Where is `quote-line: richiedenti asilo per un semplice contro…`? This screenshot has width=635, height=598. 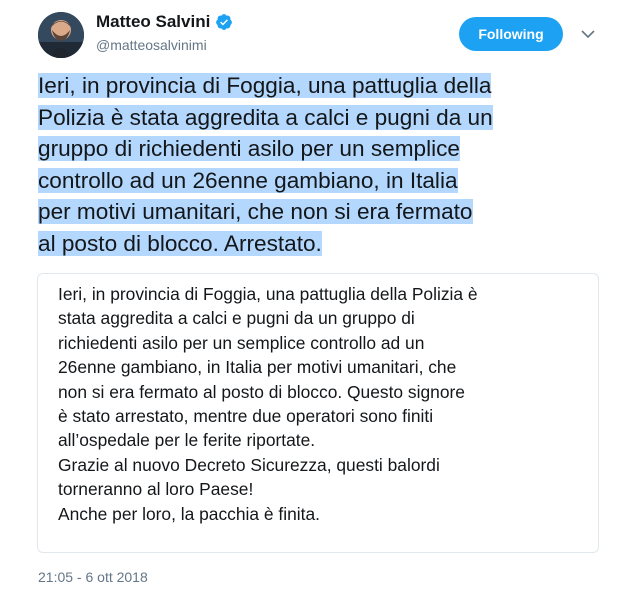 quote-line: richiedenti asilo per un semplice contro… is located at coordinates (241, 342).